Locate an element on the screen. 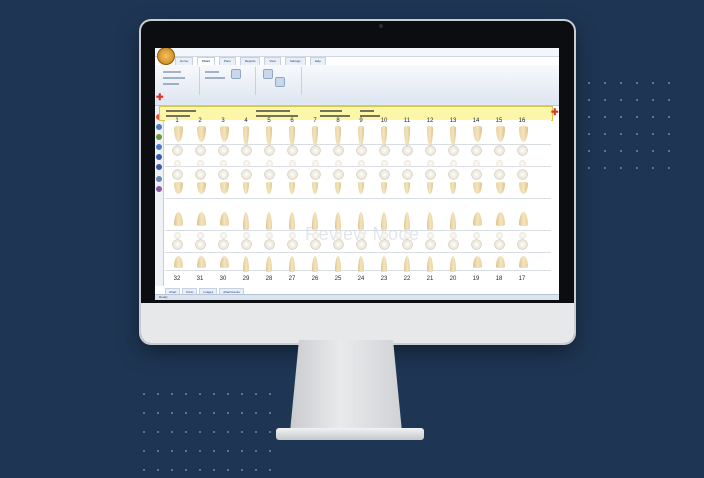 The image size is (704, 478). alert-icon-right: ✚ is located at coordinates (555, 112).